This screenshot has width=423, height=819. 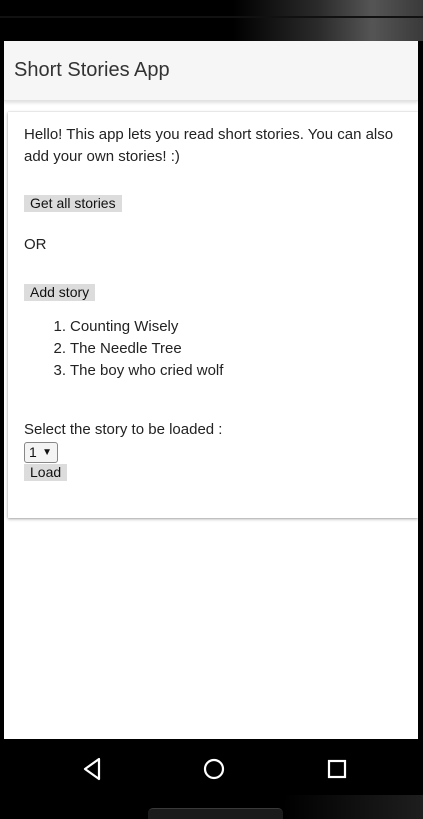 What do you see at coordinates (73, 203) in the screenshot?
I see `get-all-stories-button: Get all stories` at bounding box center [73, 203].